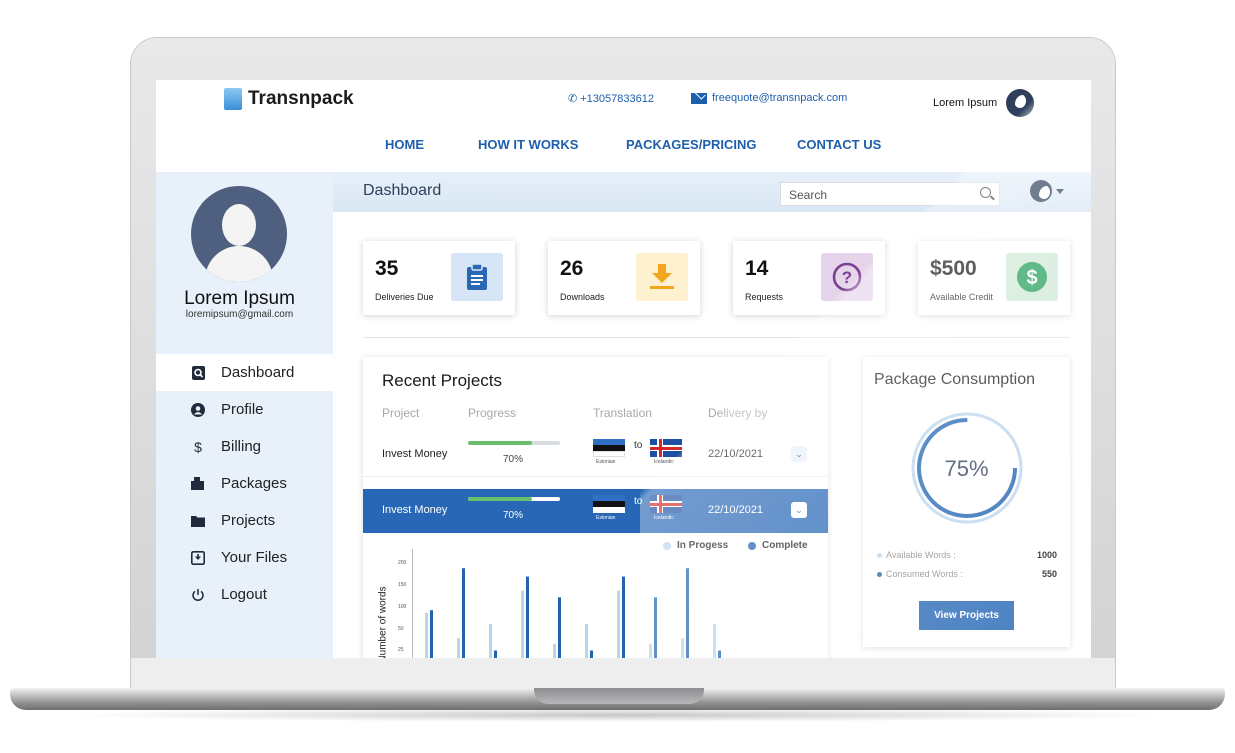 This screenshot has height=753, width=1235. I want to click on sidebar-item-billing: $ Billing, so click(244, 446).